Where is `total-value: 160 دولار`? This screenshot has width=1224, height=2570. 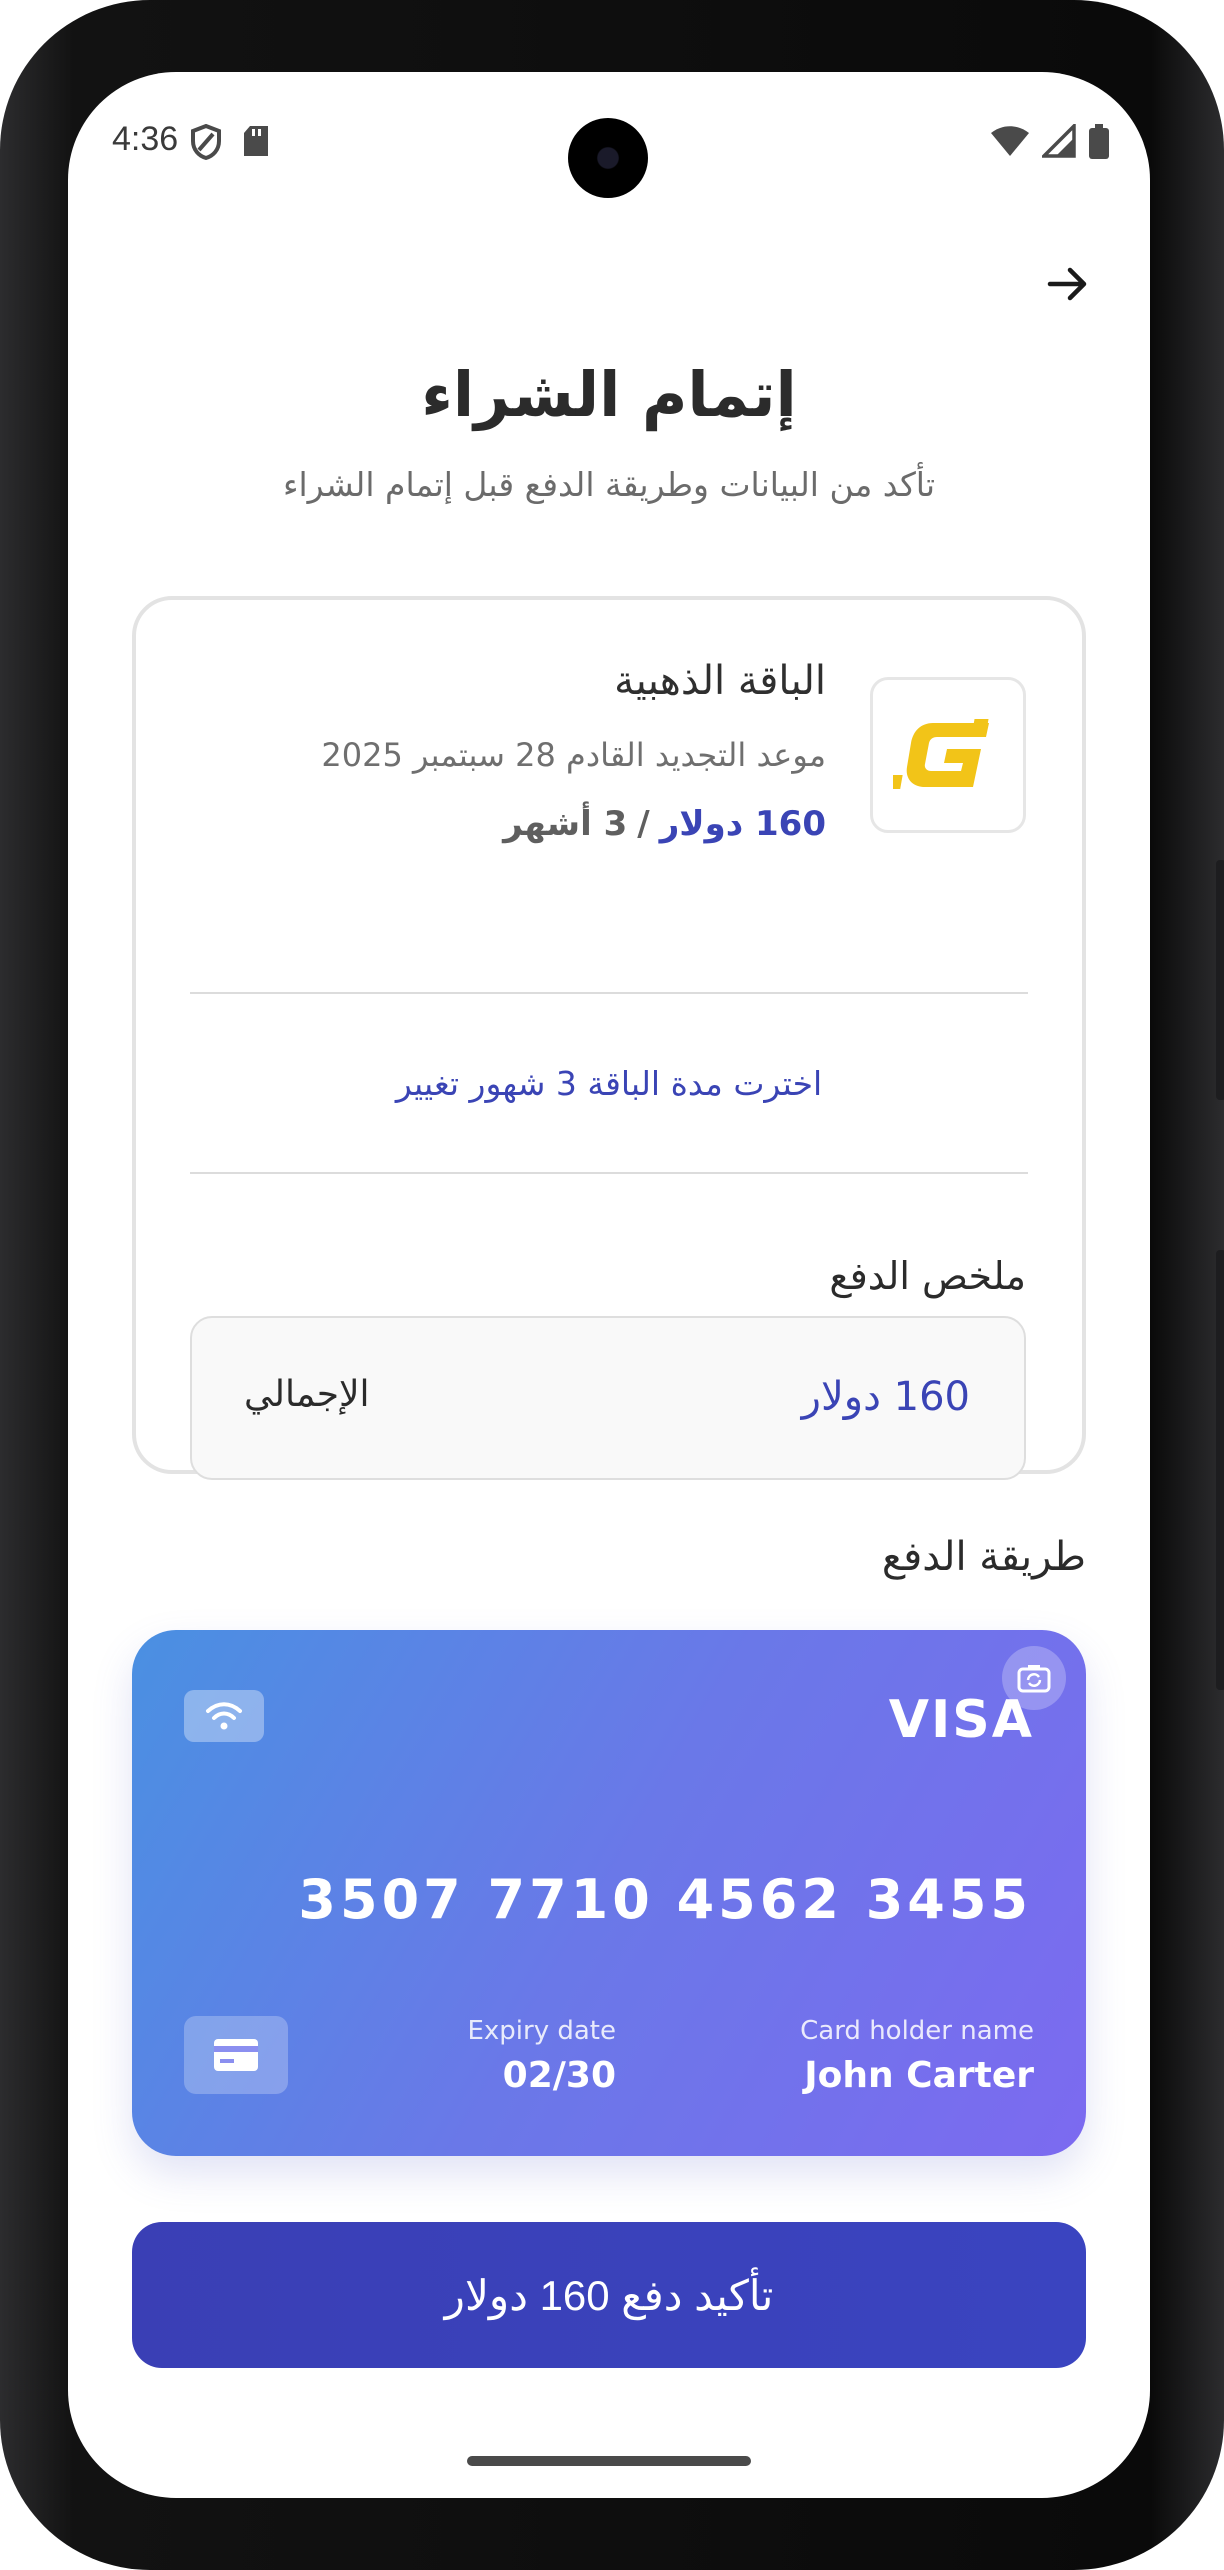 total-value: 160 دولار is located at coordinates (885, 1397).